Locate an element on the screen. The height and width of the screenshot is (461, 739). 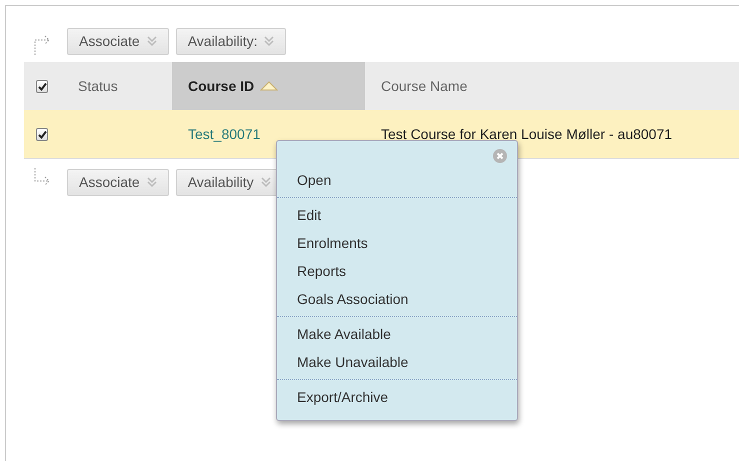
sort-ascending-icon is located at coordinates (269, 86).